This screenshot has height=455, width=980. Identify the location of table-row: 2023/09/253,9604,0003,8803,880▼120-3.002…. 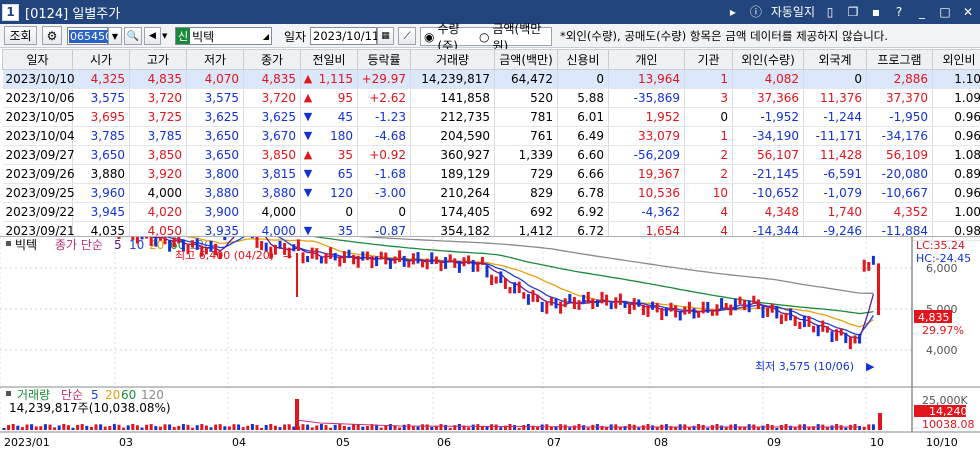
(491, 193).